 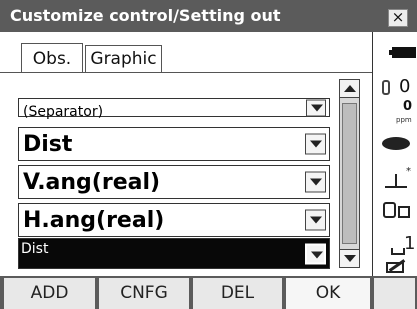 I want to click on close-button: ×, so click(x=398, y=18).